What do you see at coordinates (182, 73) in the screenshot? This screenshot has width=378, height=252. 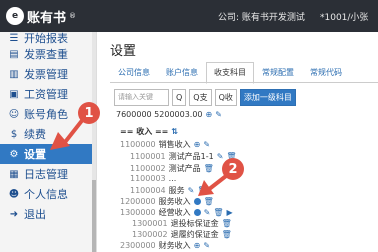 I see `tab-account-info: 账户信息` at bounding box center [182, 73].